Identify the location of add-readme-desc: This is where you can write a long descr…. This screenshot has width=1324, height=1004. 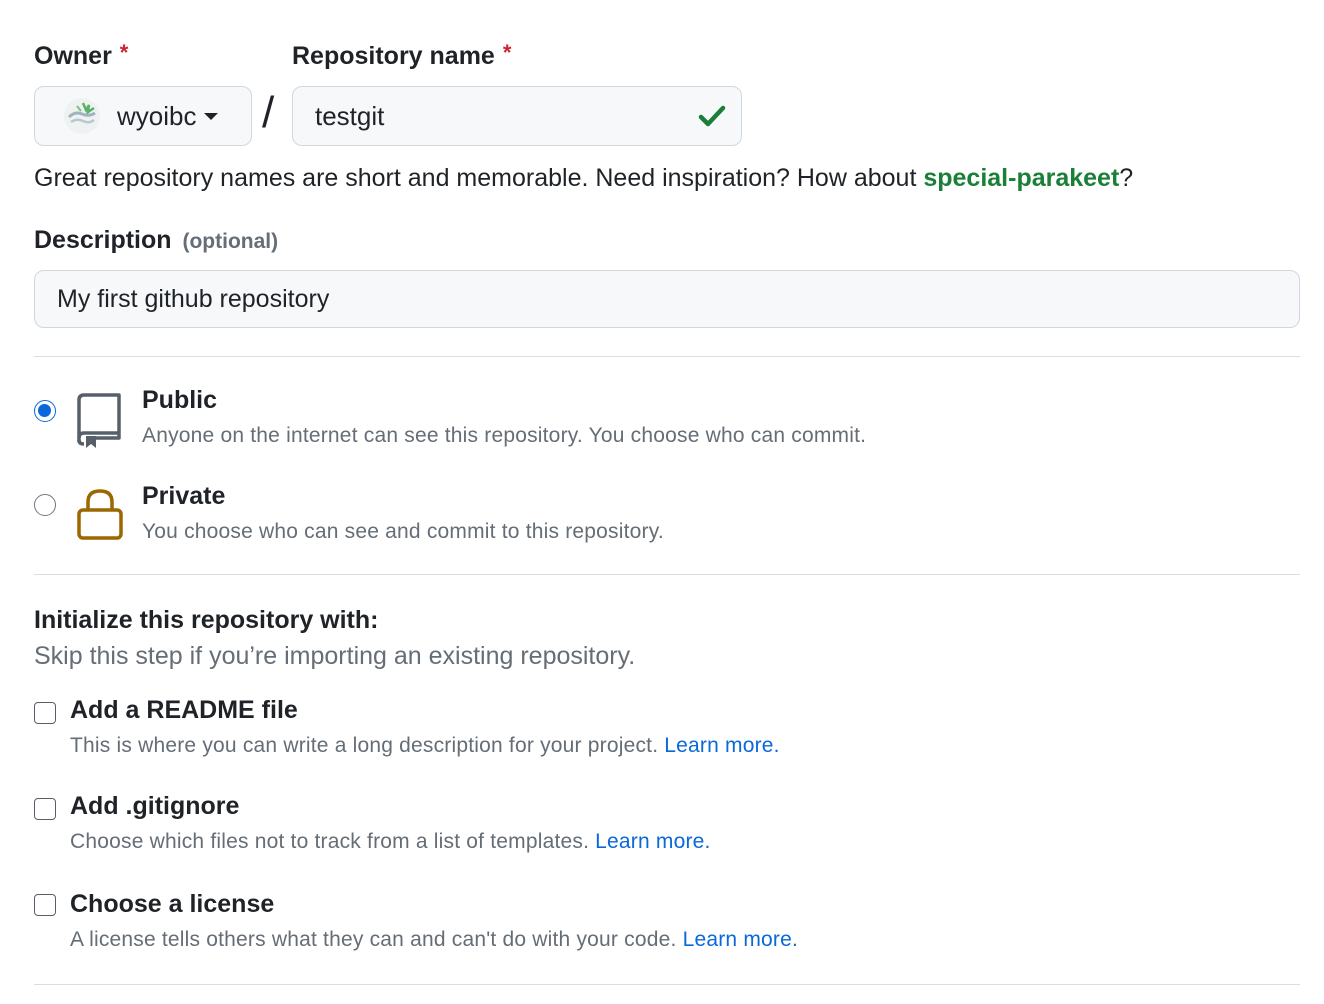
(425, 745).